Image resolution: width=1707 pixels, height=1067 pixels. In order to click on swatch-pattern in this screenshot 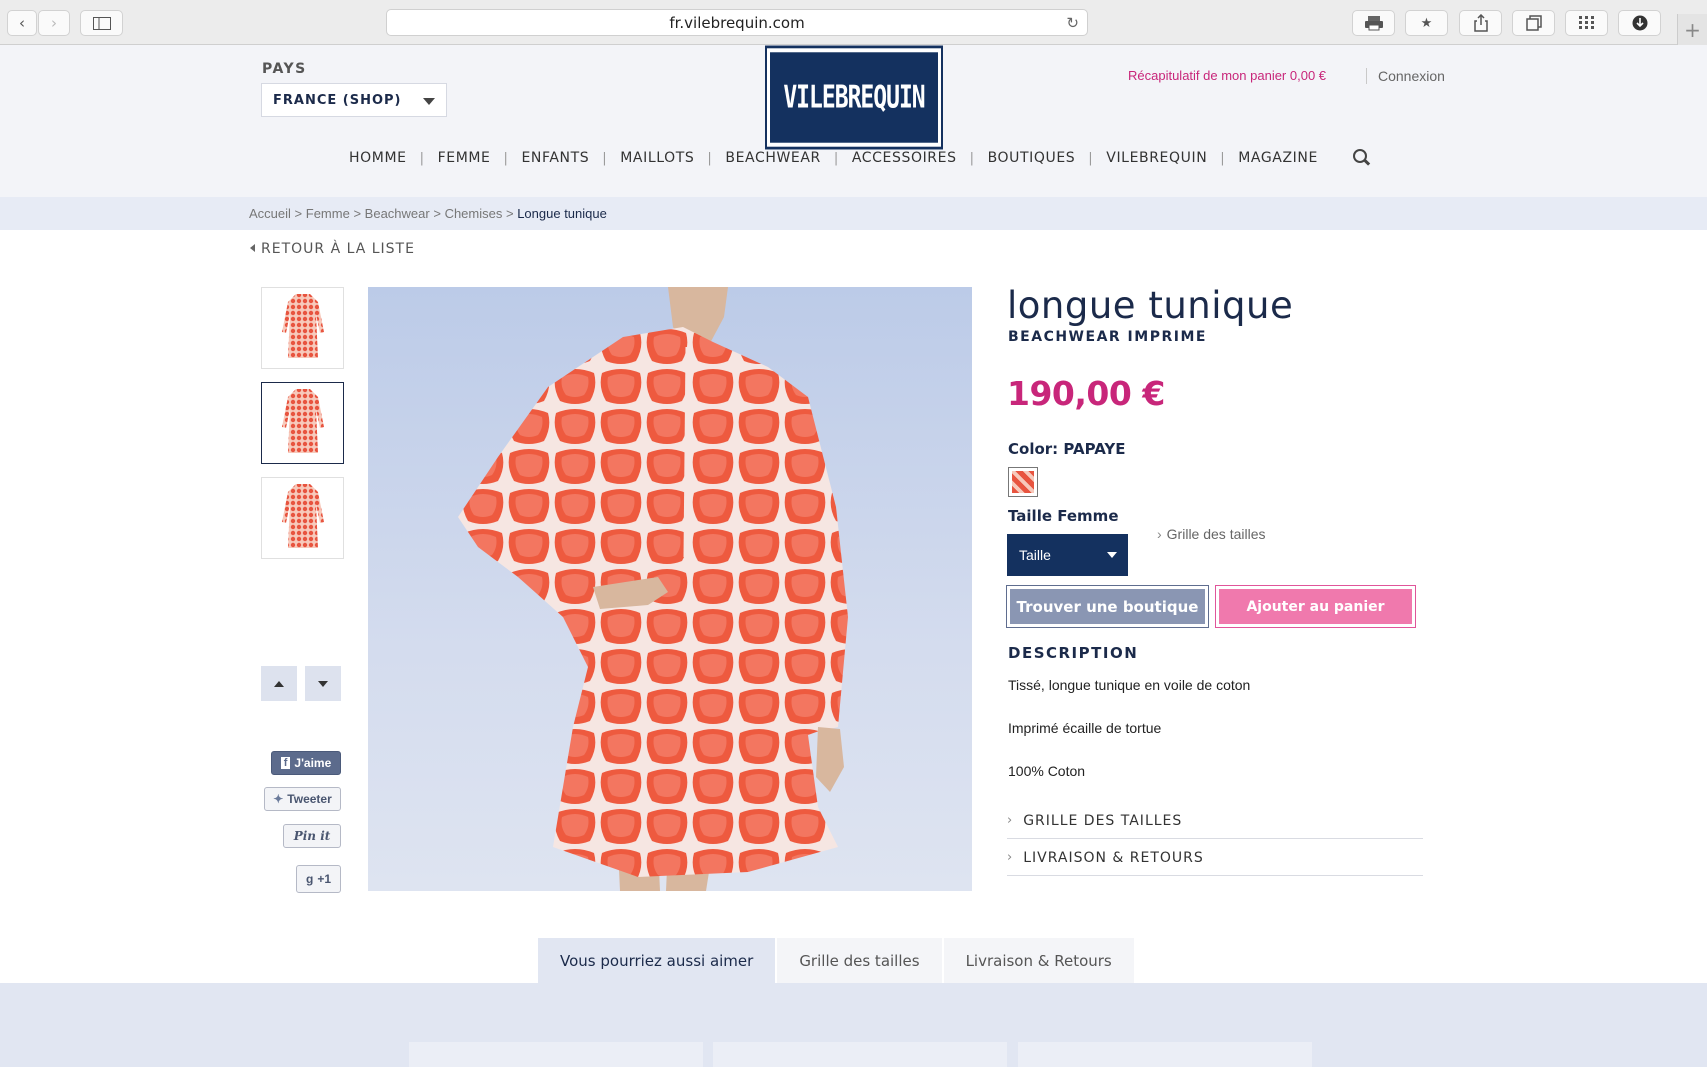, I will do `click(1023, 482)`.